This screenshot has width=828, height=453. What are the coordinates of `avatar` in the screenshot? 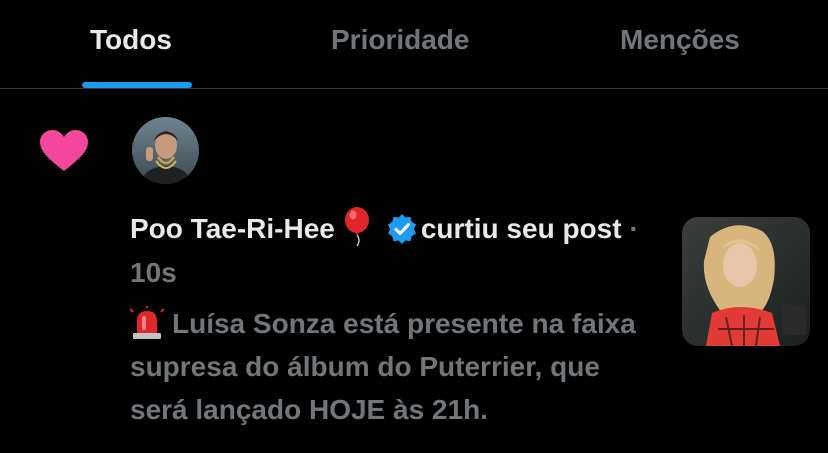 It's located at (165, 150).